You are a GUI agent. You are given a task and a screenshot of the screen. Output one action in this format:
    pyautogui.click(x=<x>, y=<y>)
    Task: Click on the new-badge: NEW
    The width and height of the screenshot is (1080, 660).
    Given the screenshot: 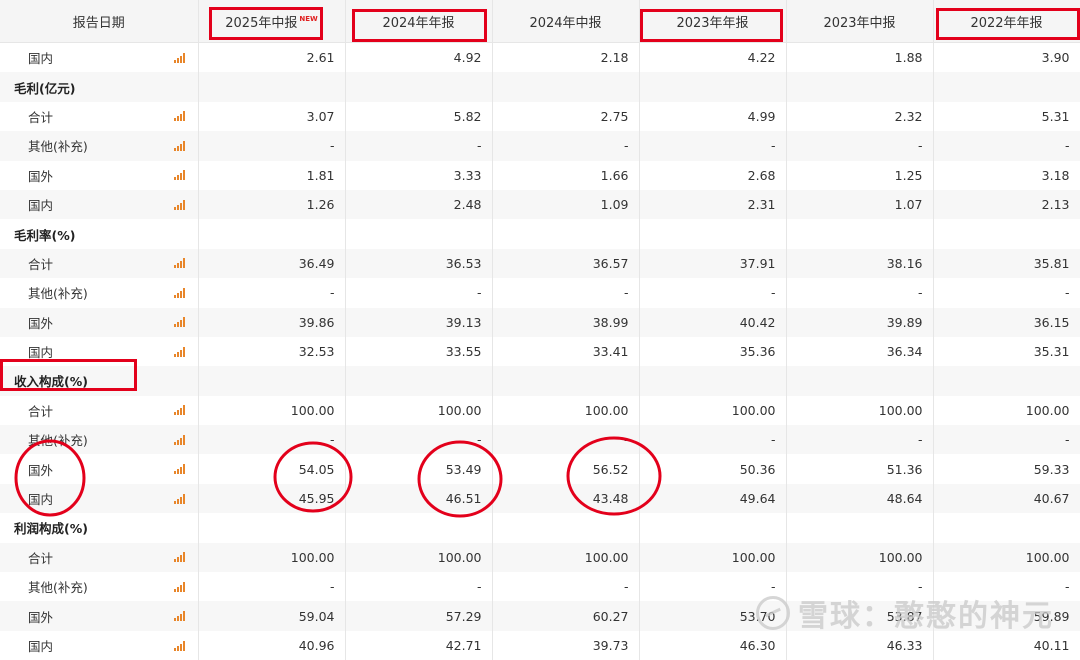 What is the action you would take?
    pyautogui.click(x=308, y=19)
    